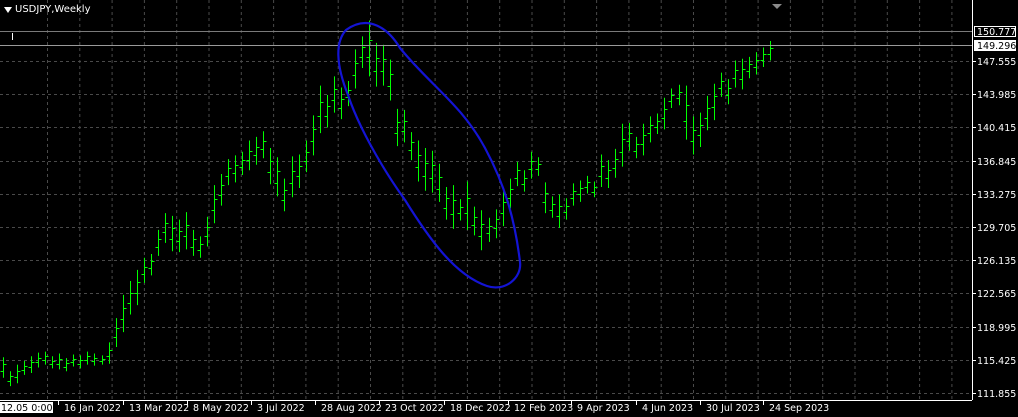  I want to click on triangle-down-icon, so click(8, 9).